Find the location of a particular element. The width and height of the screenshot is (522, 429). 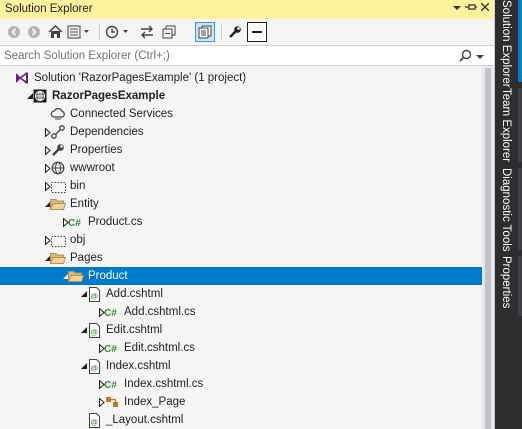

tree-item: Entity is located at coordinates (241, 204).